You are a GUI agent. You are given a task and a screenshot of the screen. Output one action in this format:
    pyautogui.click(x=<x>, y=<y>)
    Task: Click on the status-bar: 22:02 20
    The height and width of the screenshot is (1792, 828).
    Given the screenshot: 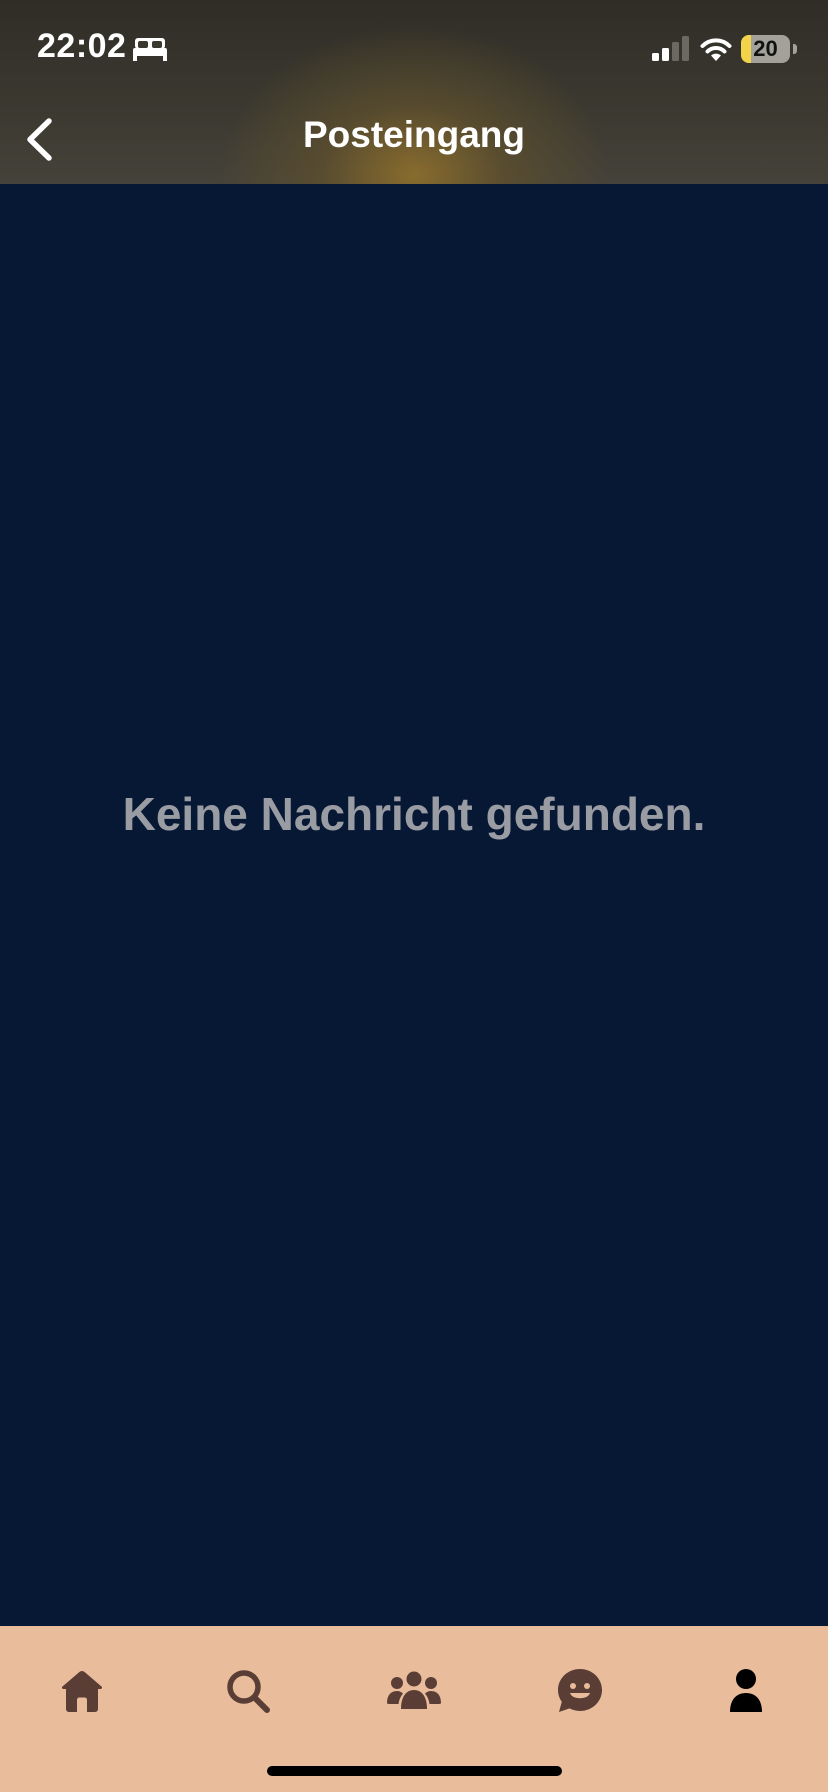 What is the action you would take?
    pyautogui.click(x=414, y=50)
    